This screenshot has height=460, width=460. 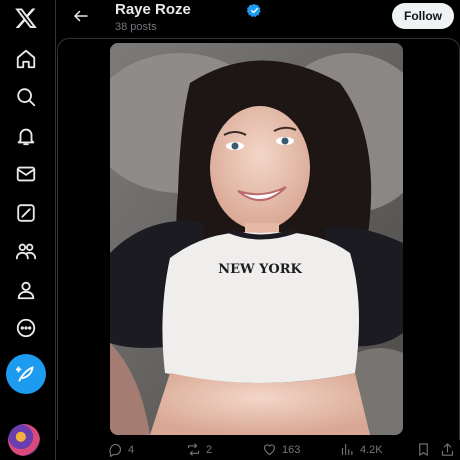 What do you see at coordinates (26, 290) in the screenshot?
I see `profile-icon` at bounding box center [26, 290].